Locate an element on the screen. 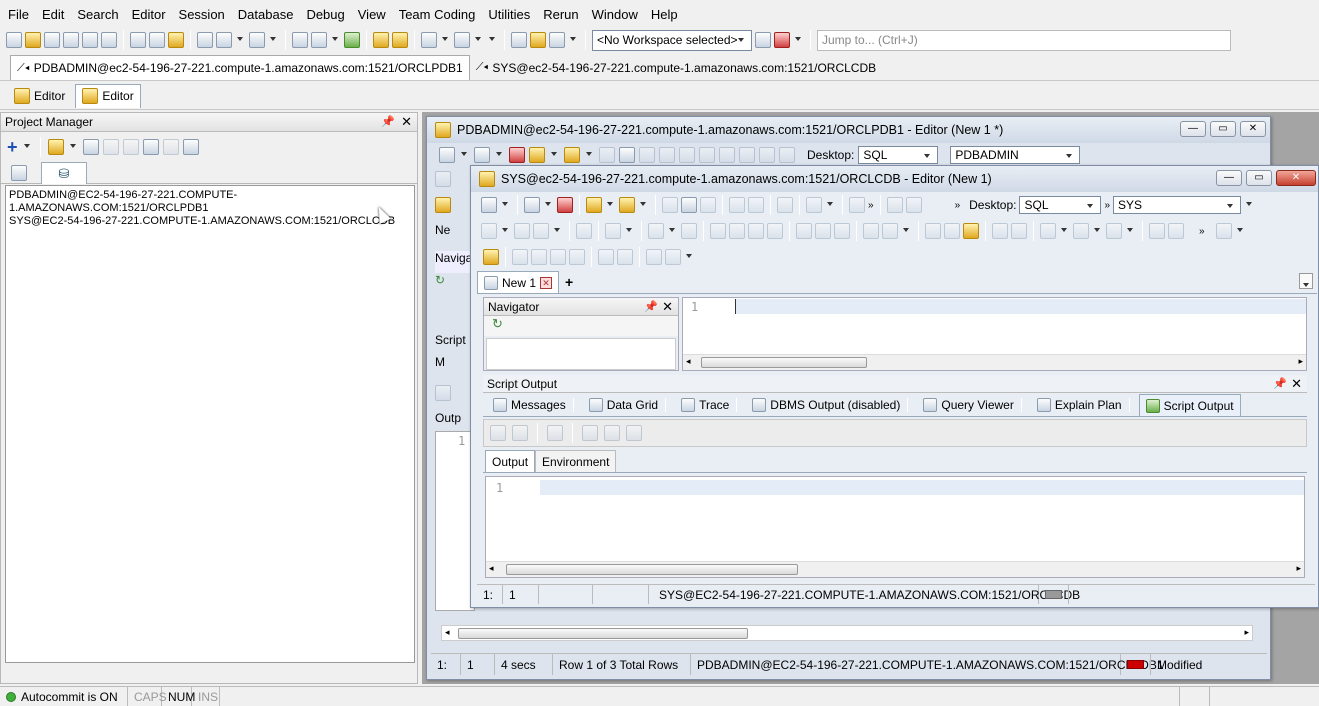  lightning-icon is located at coordinates (176, 40).